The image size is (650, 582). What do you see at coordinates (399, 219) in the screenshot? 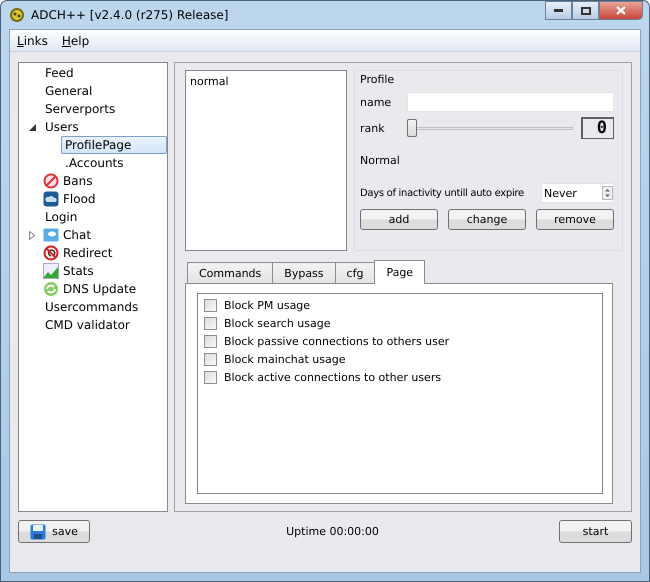
I see `action-button: add` at bounding box center [399, 219].